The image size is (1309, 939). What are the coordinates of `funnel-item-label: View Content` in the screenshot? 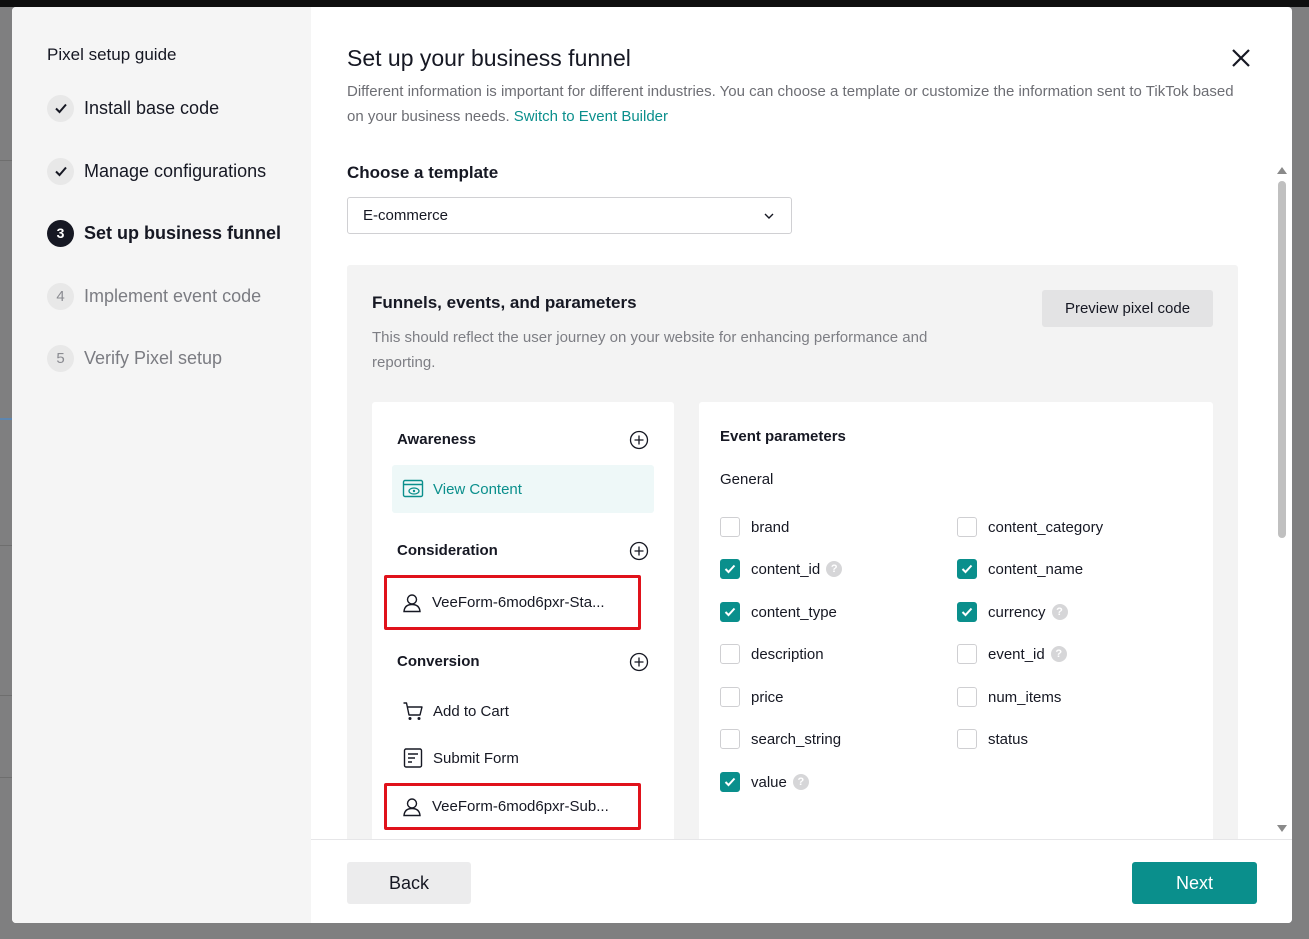 It's located at (477, 489).